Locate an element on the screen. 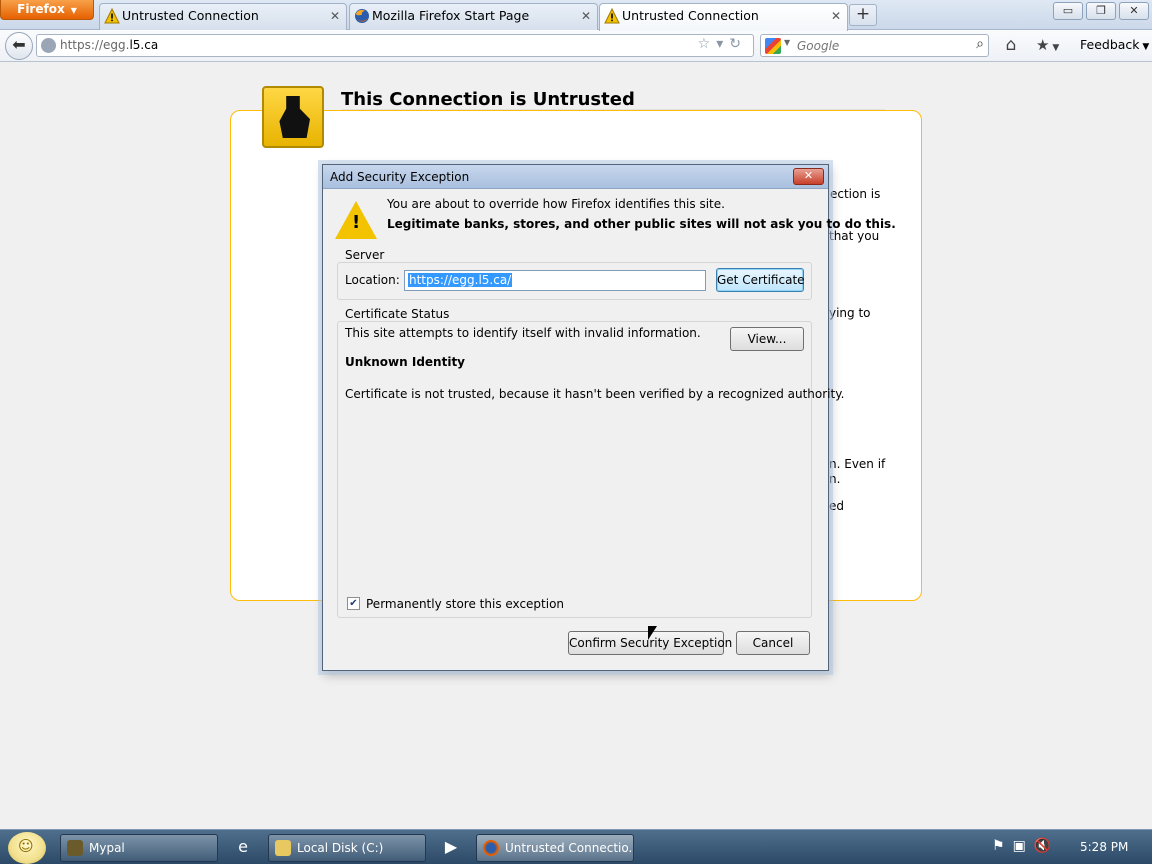 The width and height of the screenshot is (1152, 864). start-button: ☺ is located at coordinates (27, 848).